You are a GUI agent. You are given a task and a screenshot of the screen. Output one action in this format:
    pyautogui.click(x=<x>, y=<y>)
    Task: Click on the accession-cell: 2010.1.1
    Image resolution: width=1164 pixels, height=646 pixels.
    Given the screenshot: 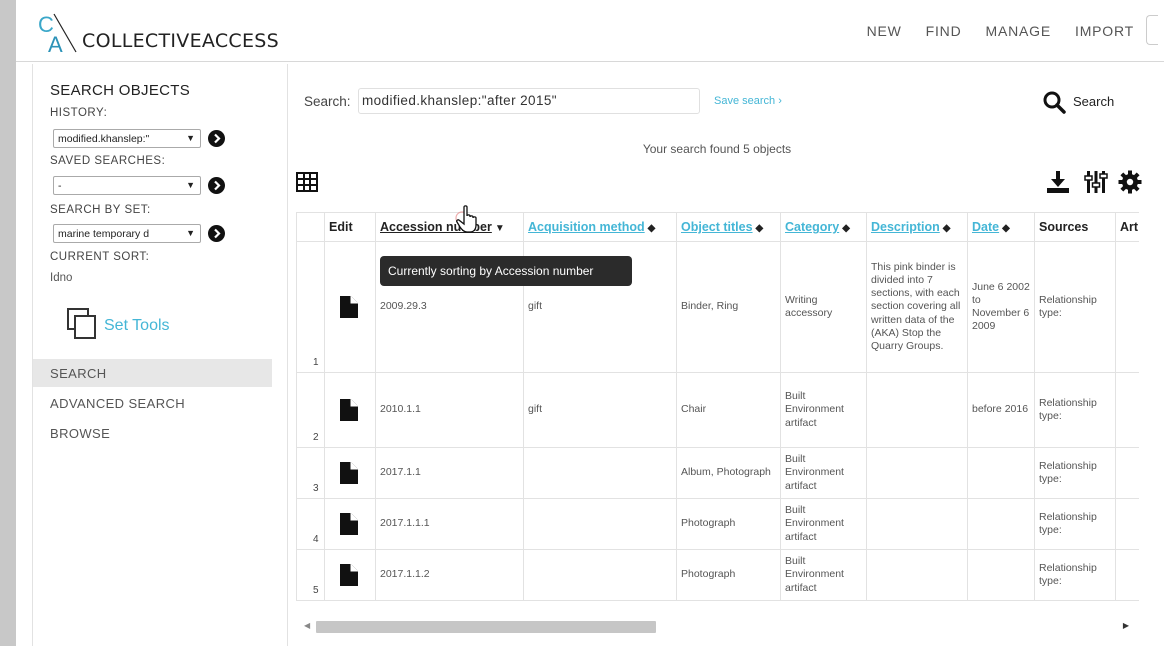 What is the action you would take?
    pyautogui.click(x=449, y=410)
    